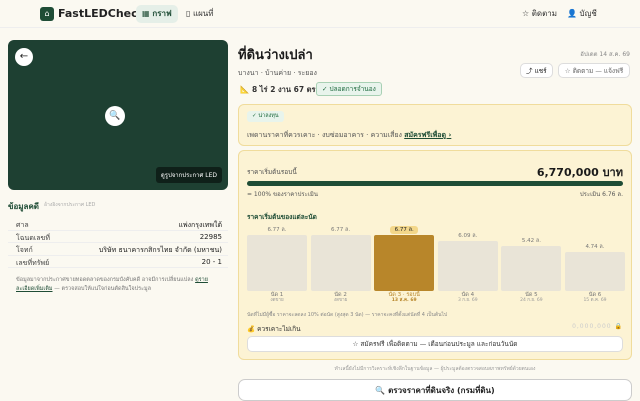 This screenshot has width=640, height=401. What do you see at coordinates (275, 55) in the screenshot?
I see `page-title: ที่ดินว่างเปล่า` at bounding box center [275, 55].